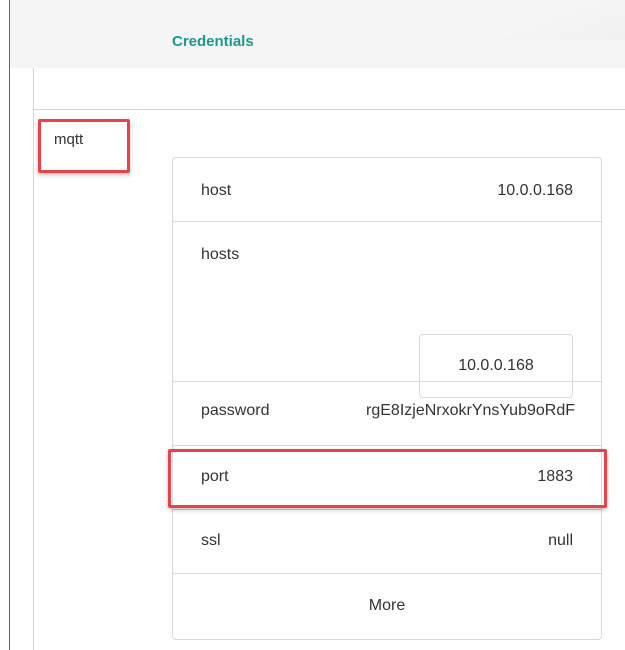 Image resolution: width=625 pixels, height=650 pixels. Describe the element at coordinates (565, 20) in the screenshot. I see `corner-shadow` at that location.